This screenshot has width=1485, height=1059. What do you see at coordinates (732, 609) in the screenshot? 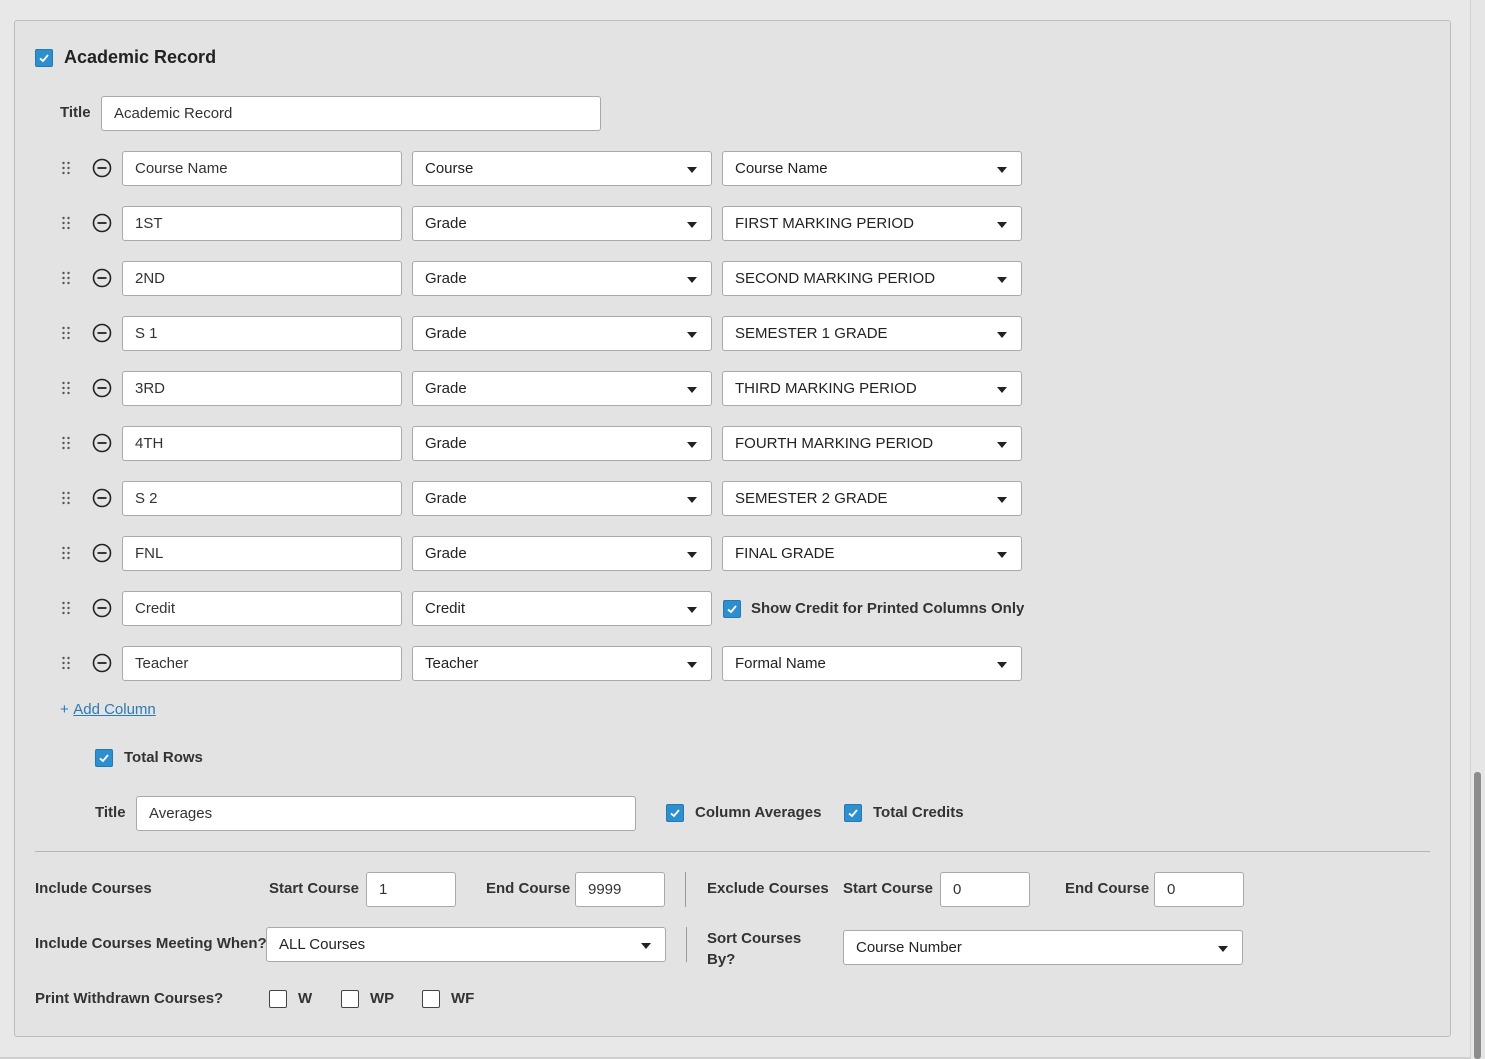
I see `show-credit-checkbox` at bounding box center [732, 609].